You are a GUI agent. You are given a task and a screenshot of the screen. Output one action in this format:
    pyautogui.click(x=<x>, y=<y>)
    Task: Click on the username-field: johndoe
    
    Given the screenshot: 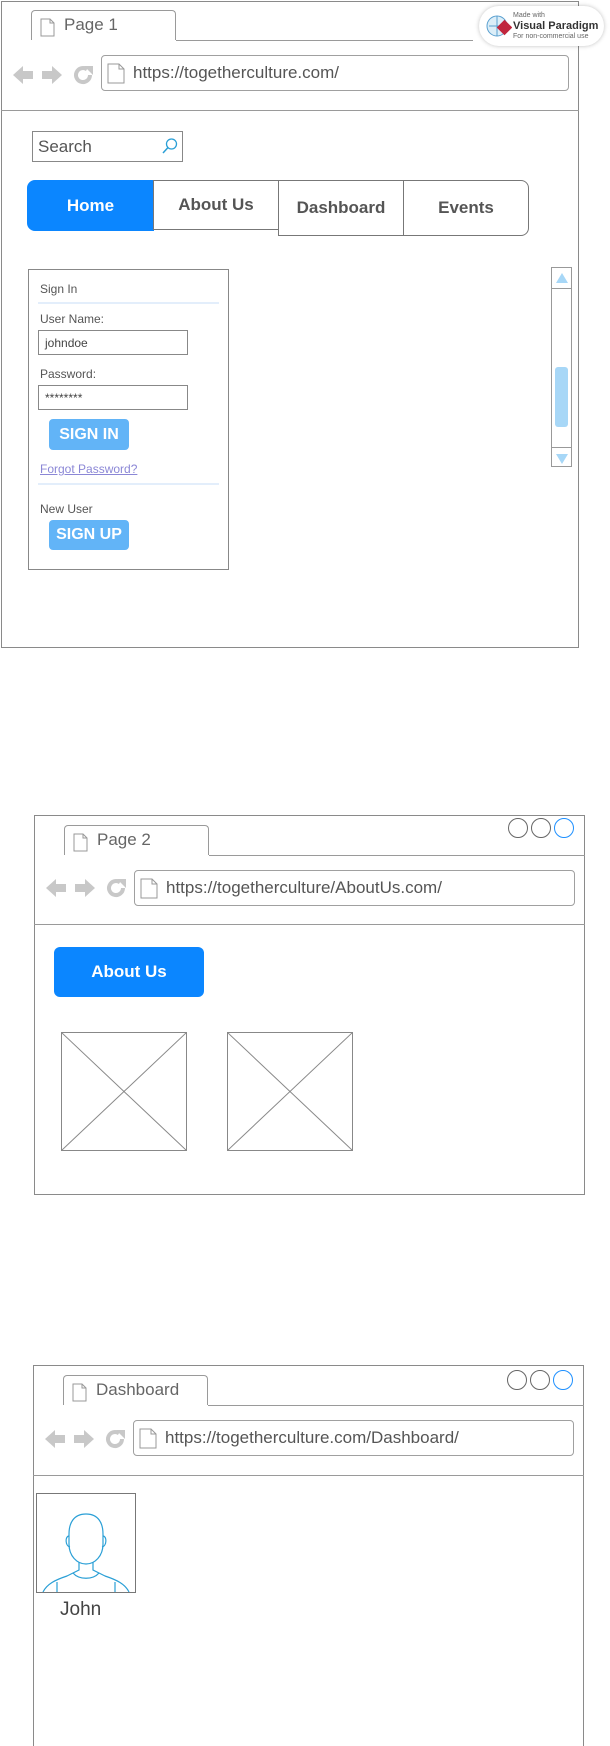 What is the action you would take?
    pyautogui.click(x=113, y=342)
    